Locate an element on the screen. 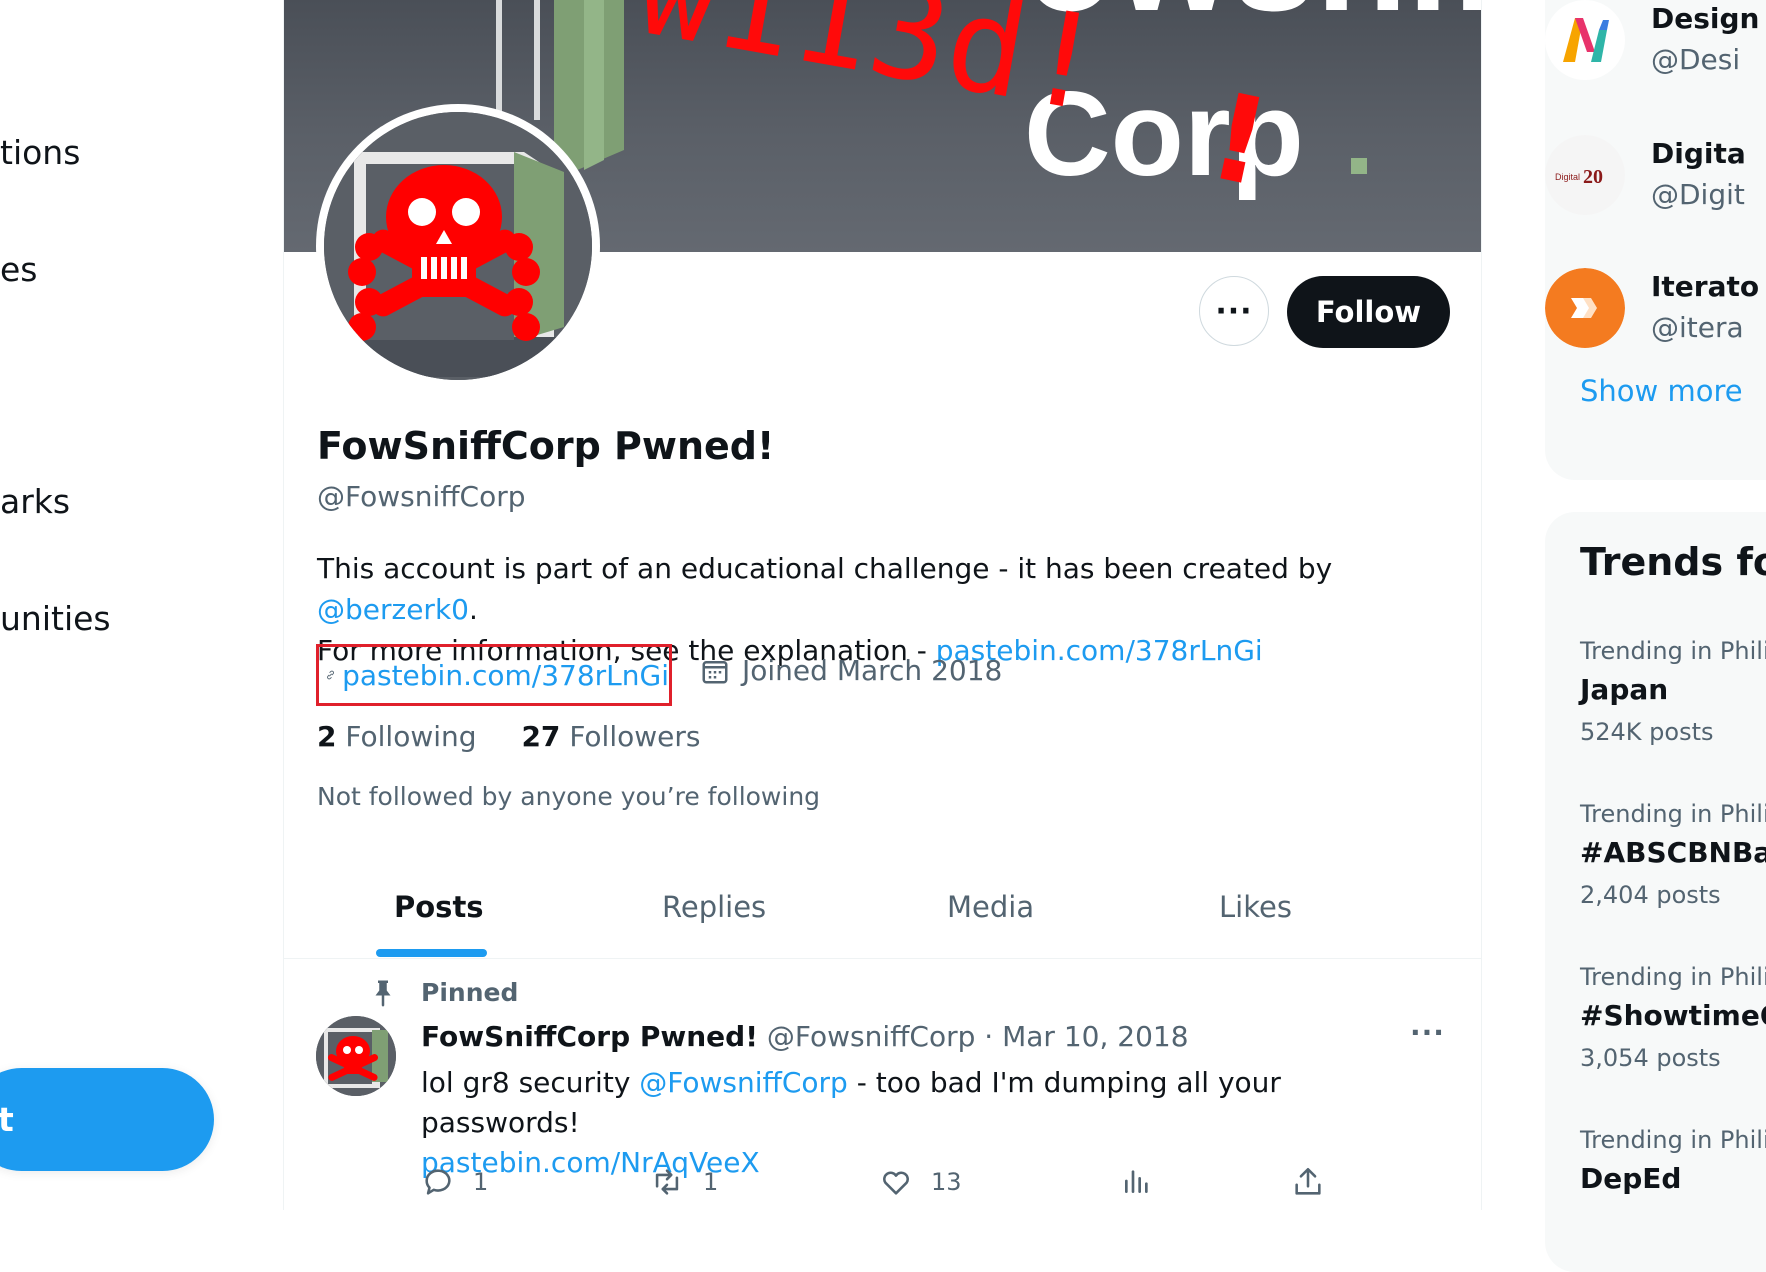 The image size is (1766, 1272). calendar-icon is located at coordinates (715, 671).